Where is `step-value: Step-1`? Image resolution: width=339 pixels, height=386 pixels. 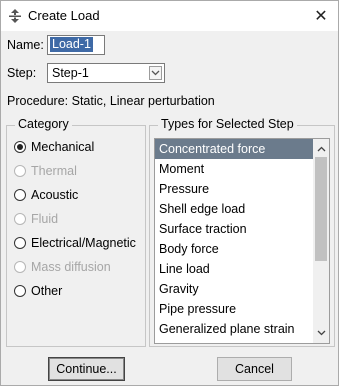 step-value: Step-1 is located at coordinates (70, 73).